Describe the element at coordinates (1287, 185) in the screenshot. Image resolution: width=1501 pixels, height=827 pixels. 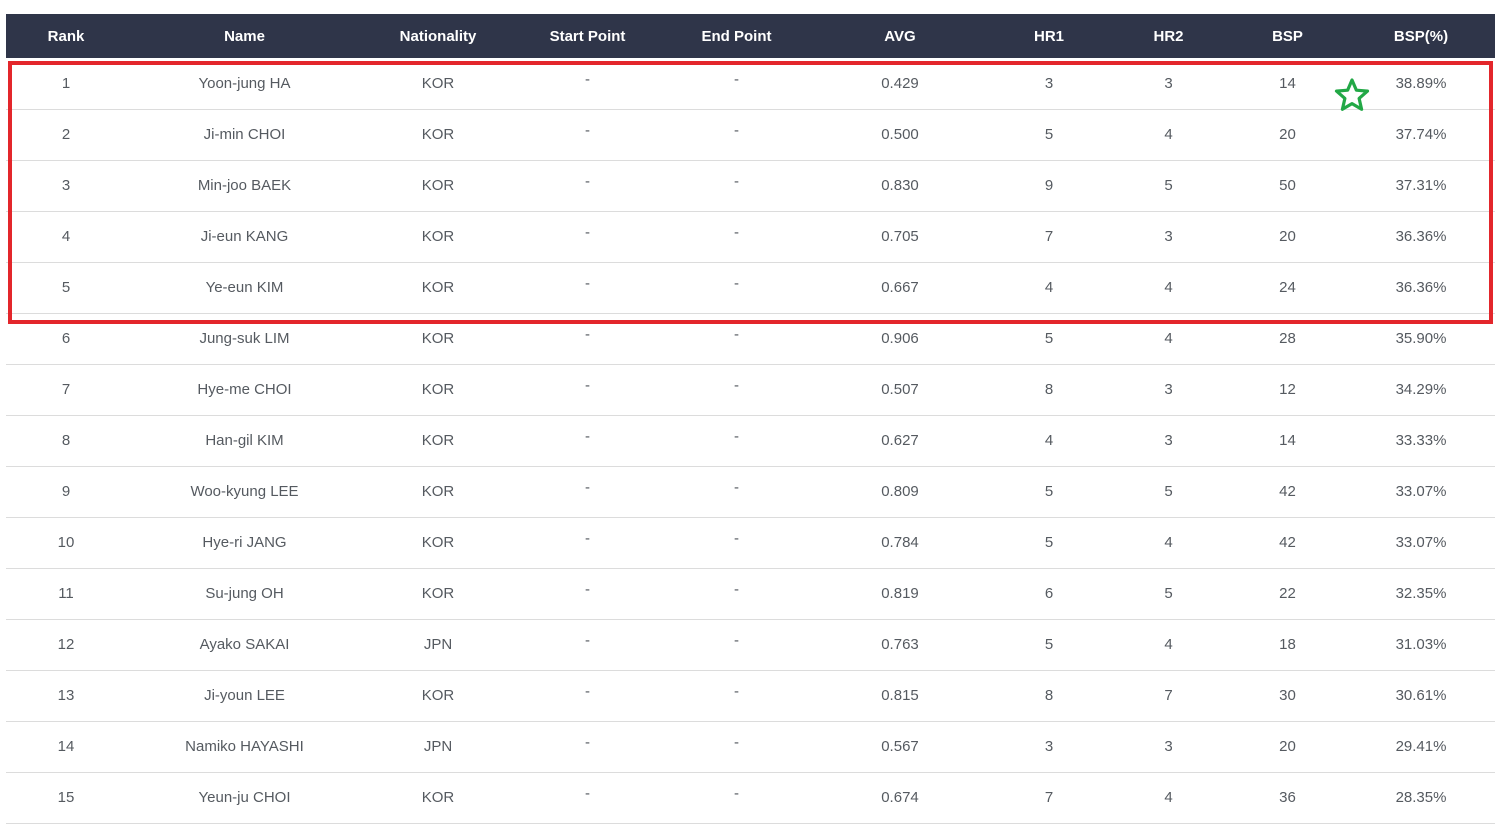
I see `cell-bsp: 50` at that location.